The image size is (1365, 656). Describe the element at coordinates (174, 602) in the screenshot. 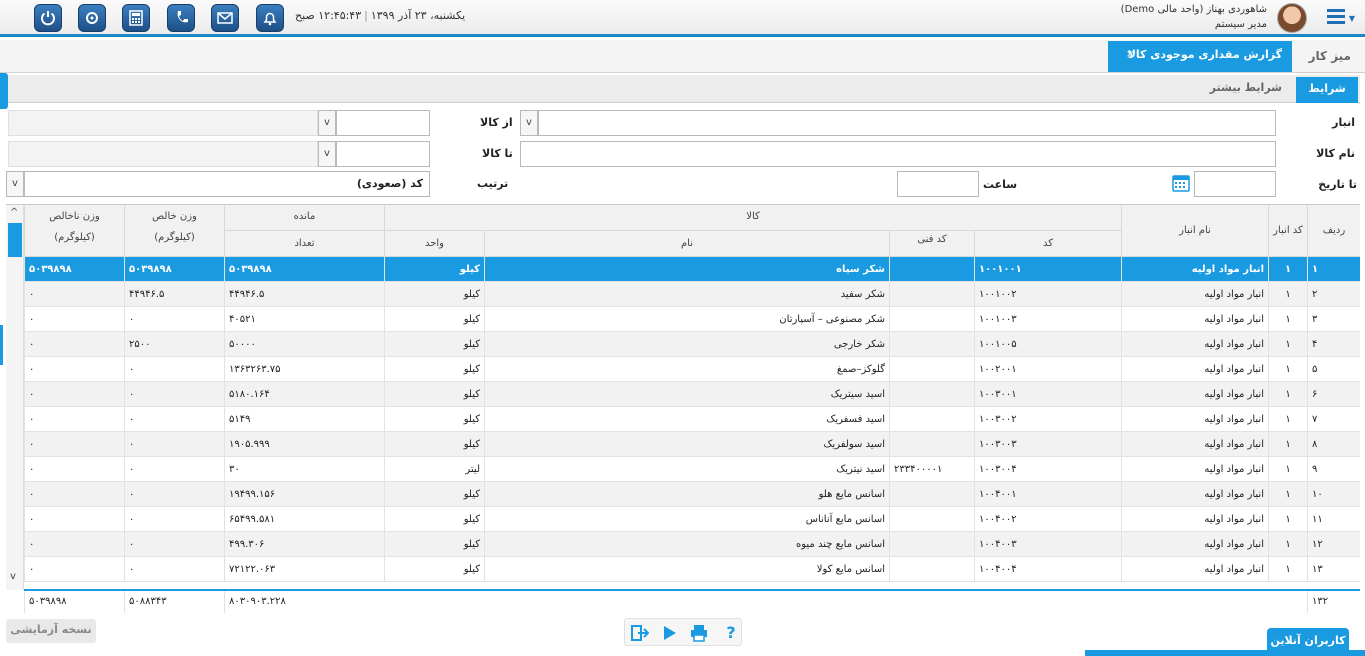

I see `total-net-weight: ۵۰۸۸۳۴۳` at that location.